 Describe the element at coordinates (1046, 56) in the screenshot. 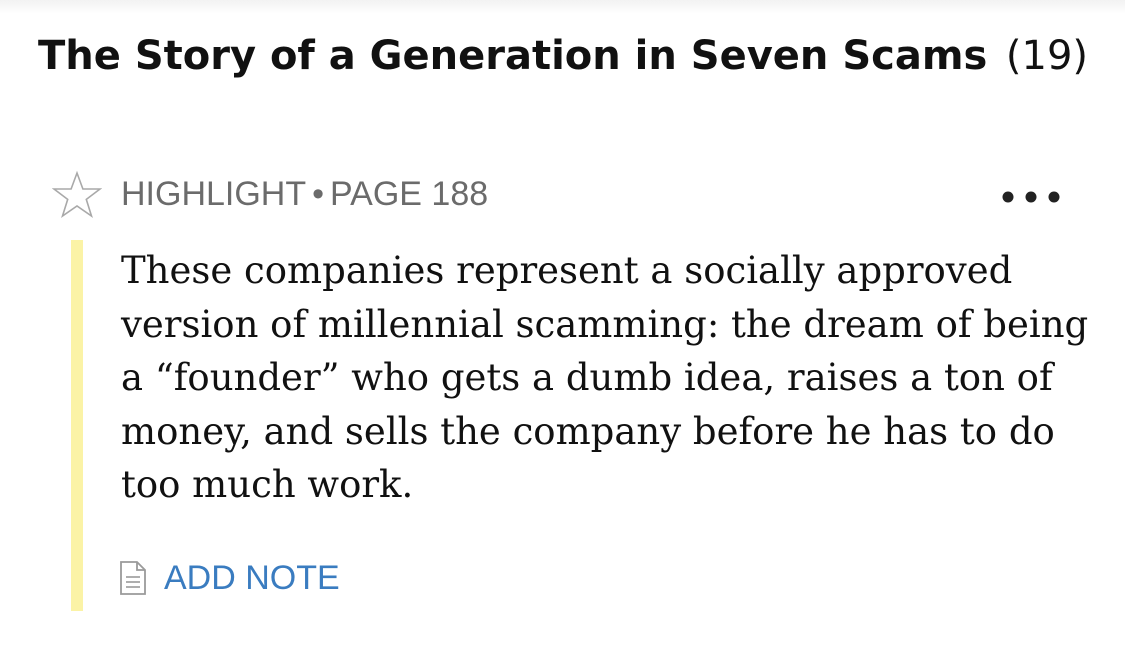

I see `highlight-count: (19)` at that location.